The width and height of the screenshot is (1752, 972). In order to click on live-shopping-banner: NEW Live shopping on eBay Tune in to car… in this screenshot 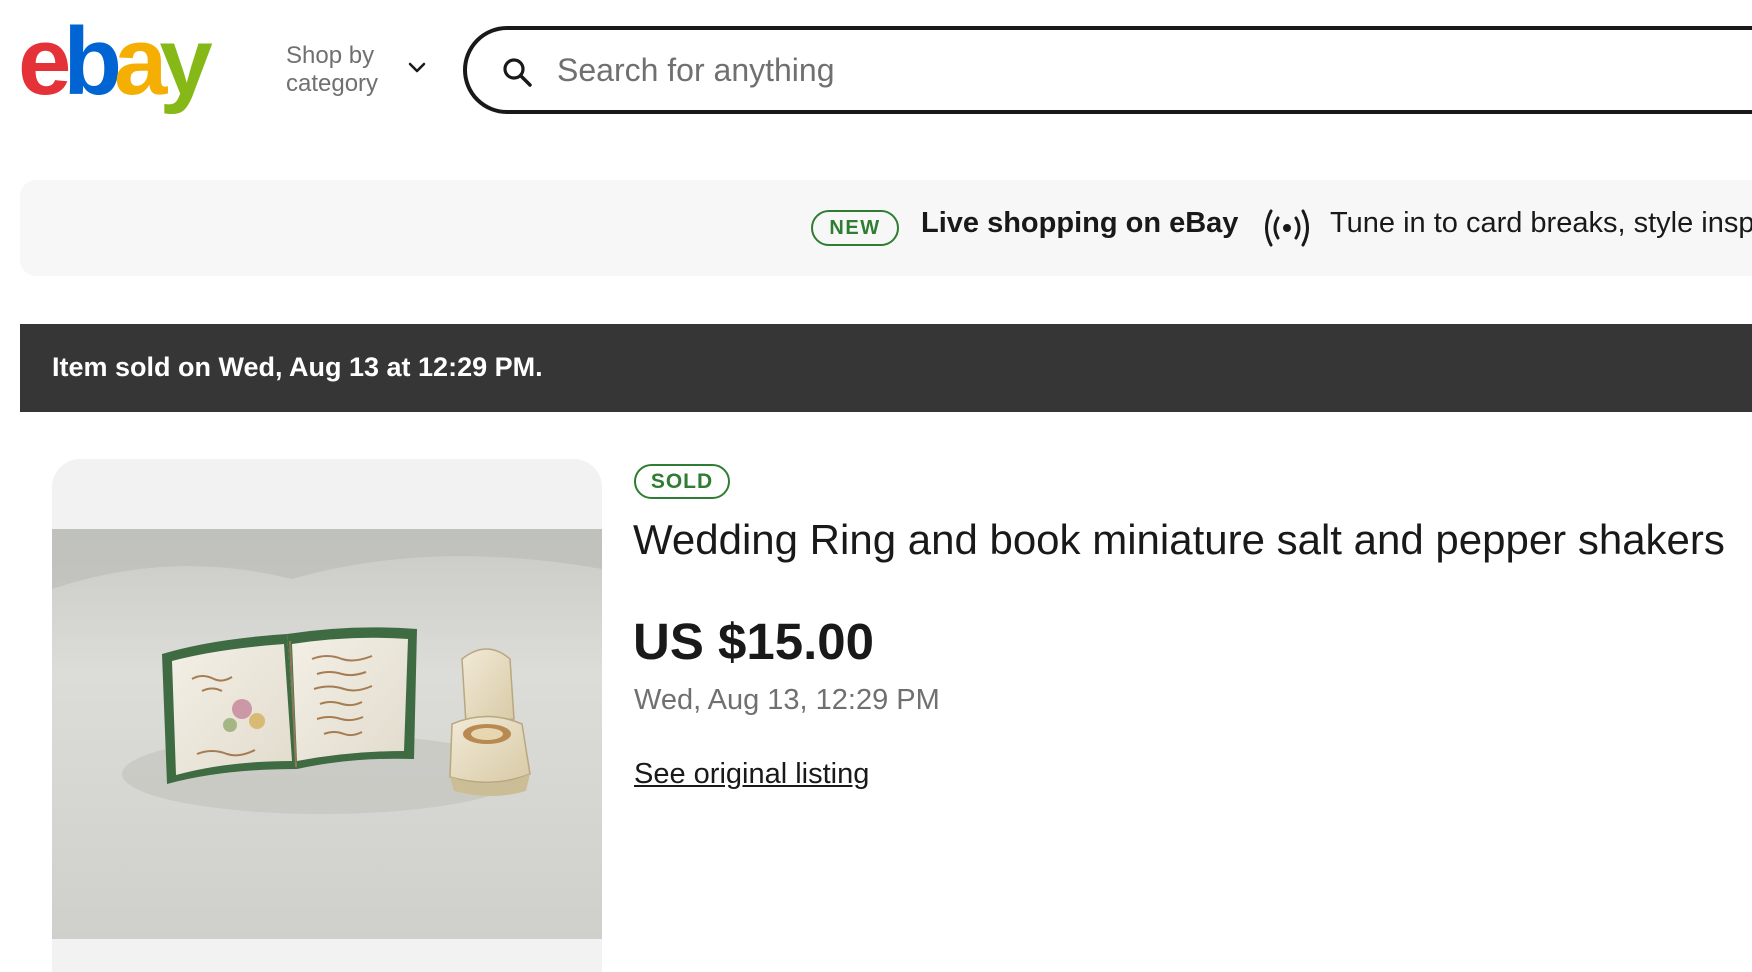, I will do `click(886, 228)`.